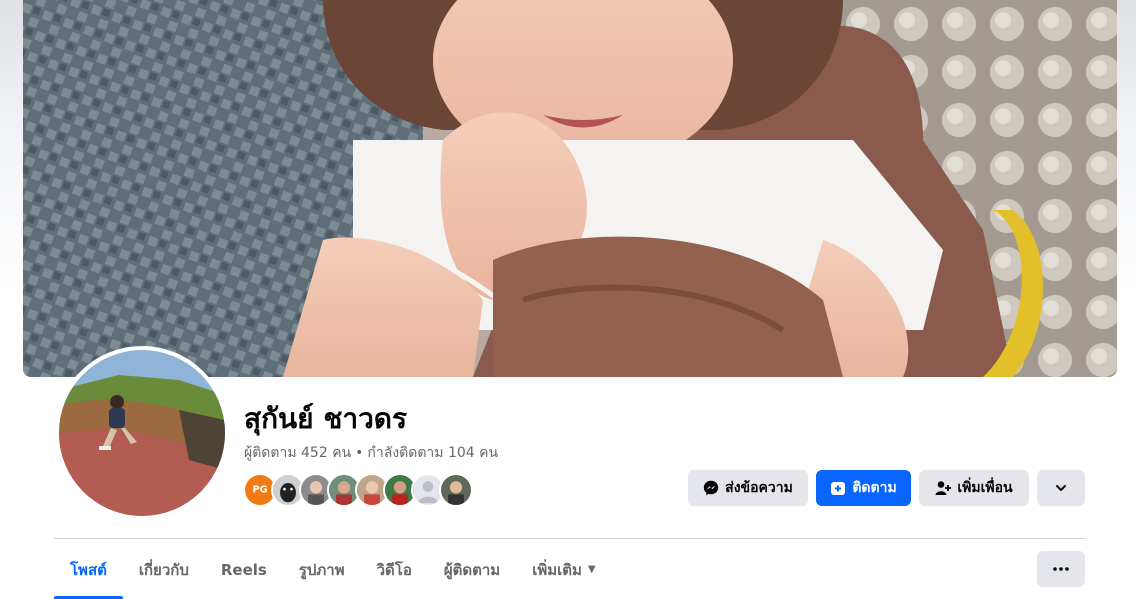  I want to click on following-count: กำลังติดตาม 104 คน, so click(432, 453).